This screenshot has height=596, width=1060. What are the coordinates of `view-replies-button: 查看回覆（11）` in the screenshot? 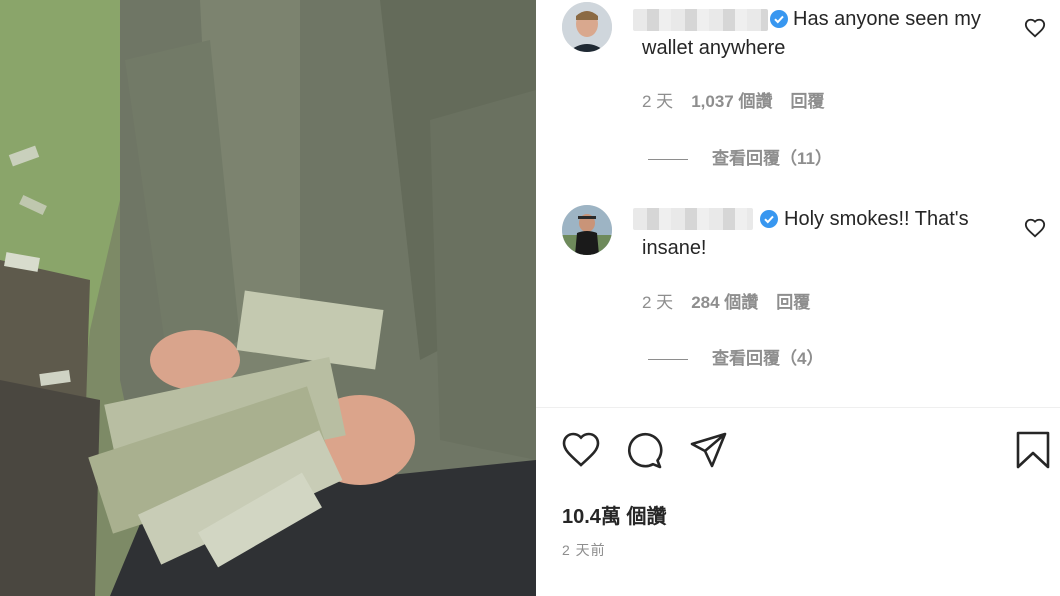 It's located at (740, 156).